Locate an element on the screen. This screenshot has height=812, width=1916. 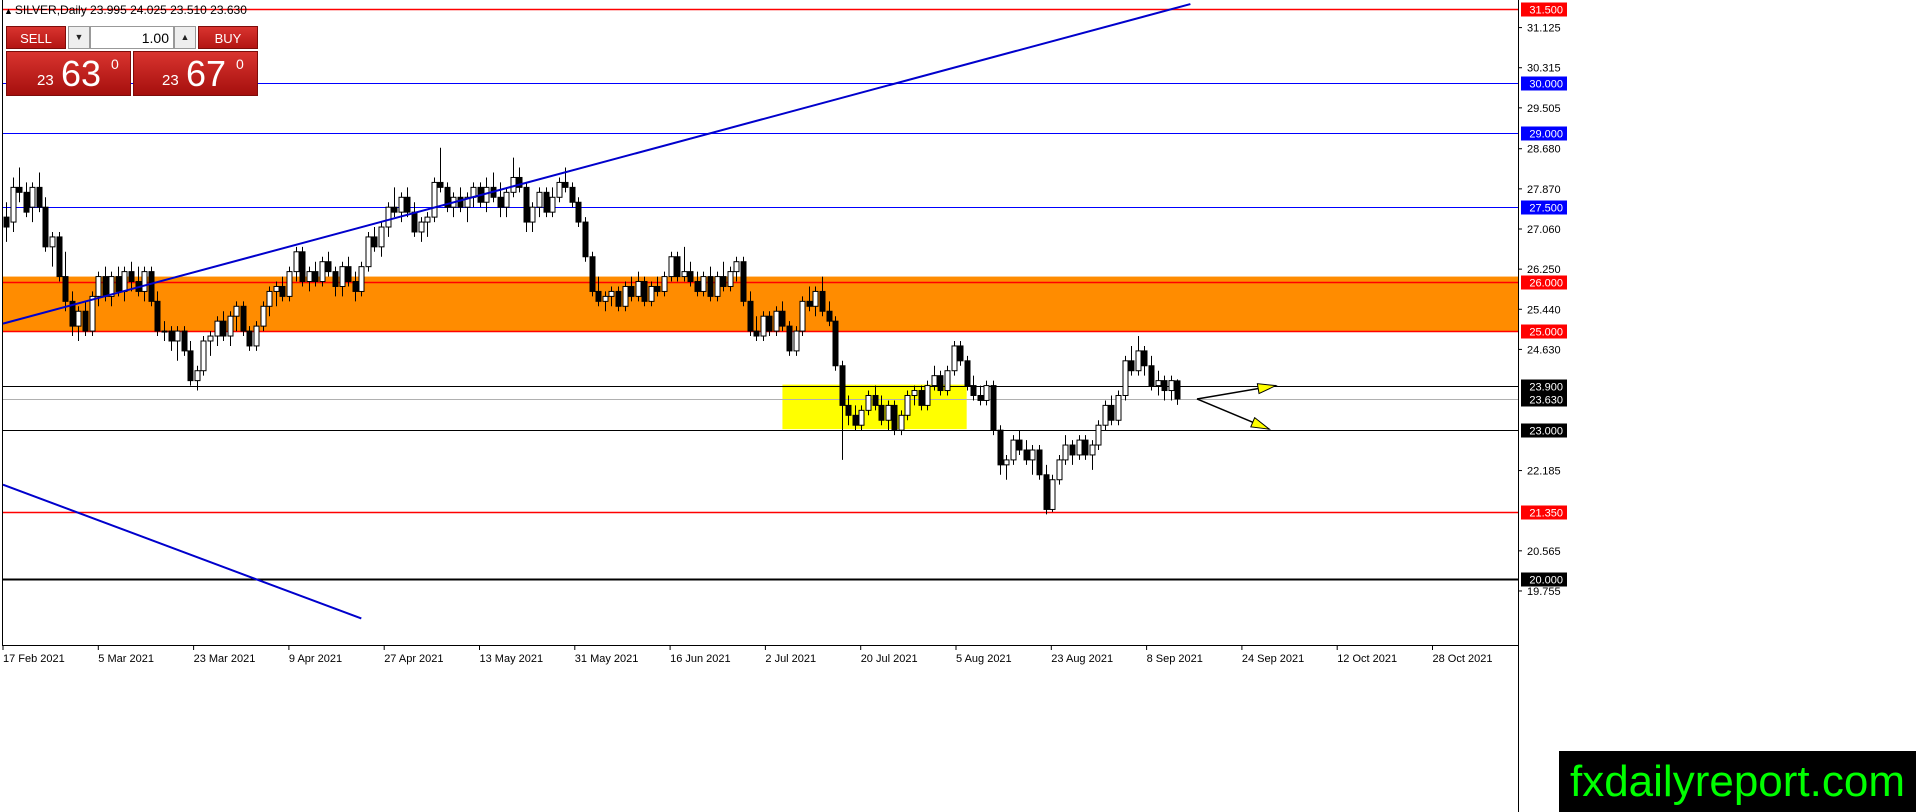
price-tick-label: 20.565 is located at coordinates (1544, 552).